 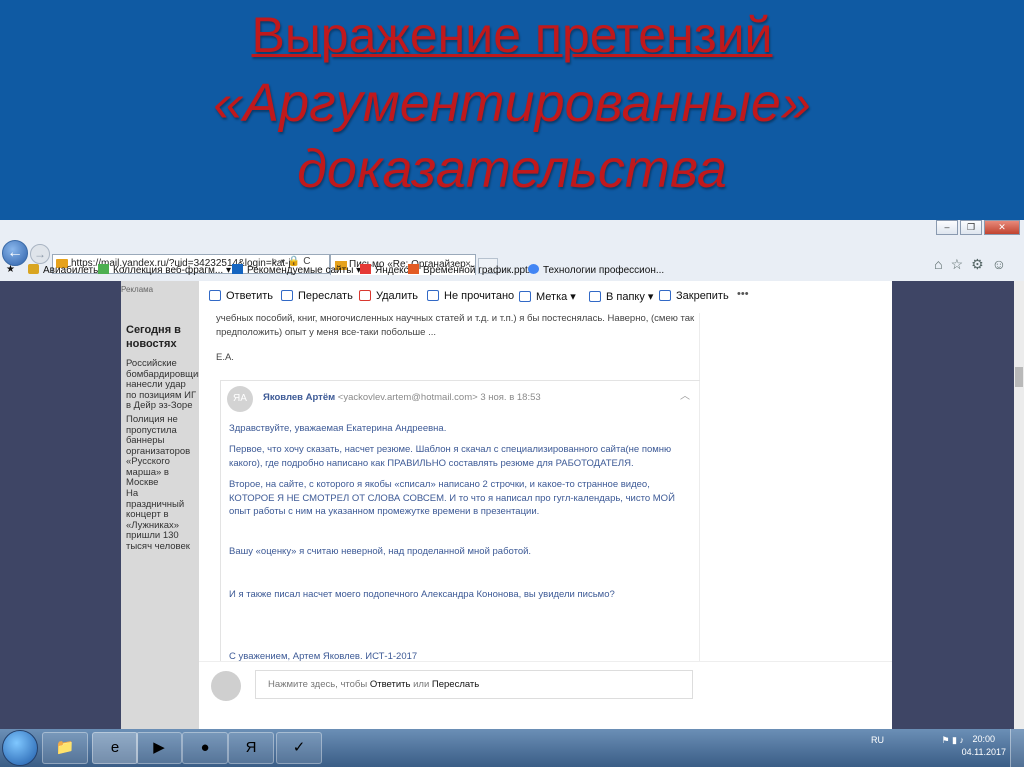 I want to click on google-icon, so click(x=533, y=269).